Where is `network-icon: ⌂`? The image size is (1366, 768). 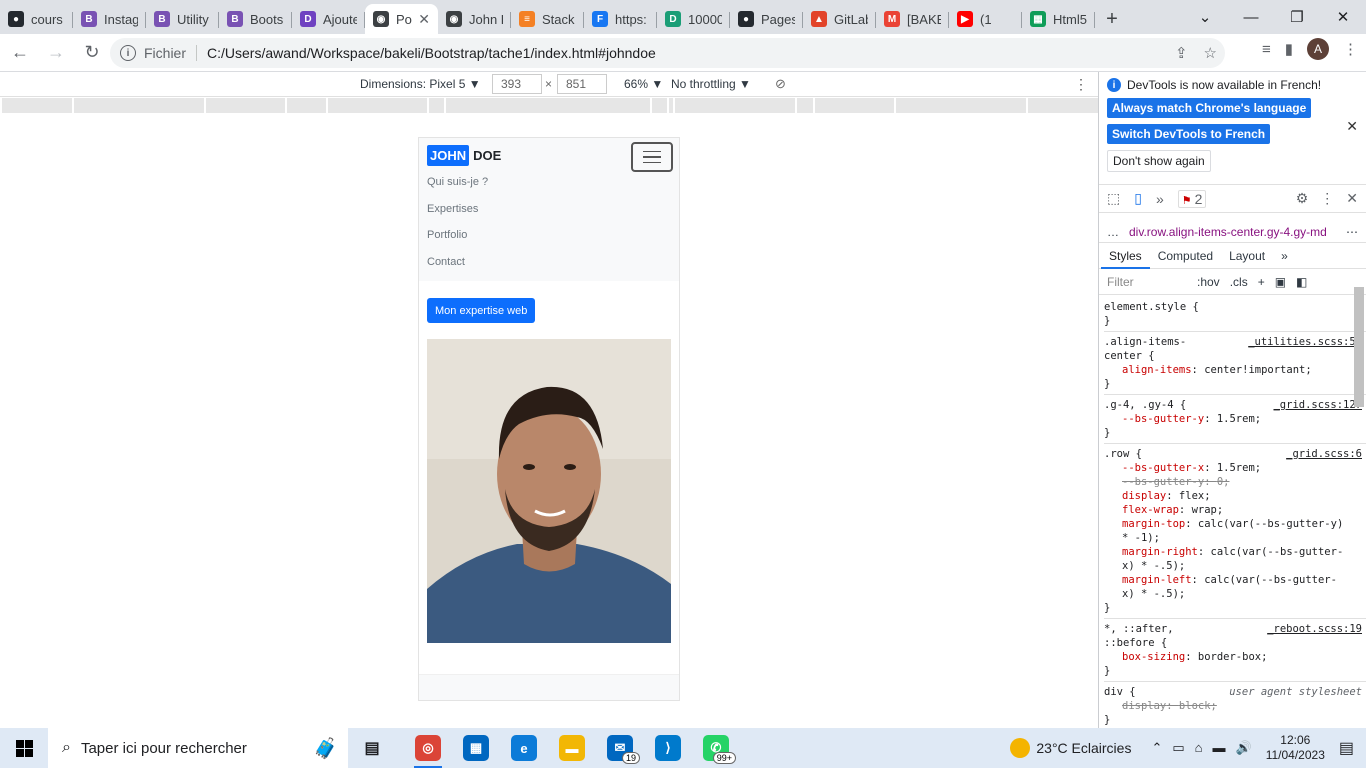 network-icon: ⌂ is located at coordinates (1199, 748).